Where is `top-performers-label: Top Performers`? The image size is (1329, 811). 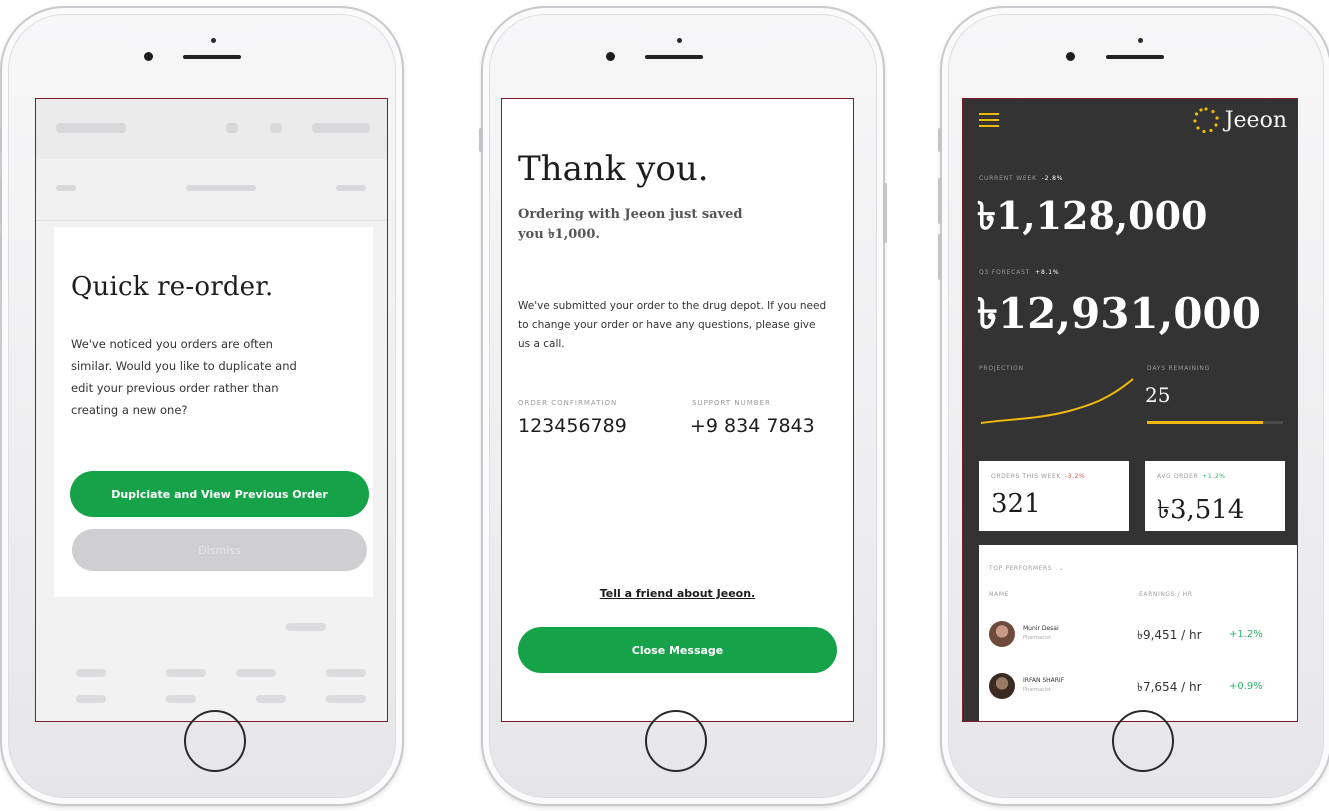
top-performers-label: Top Performers is located at coordinates (1021, 568).